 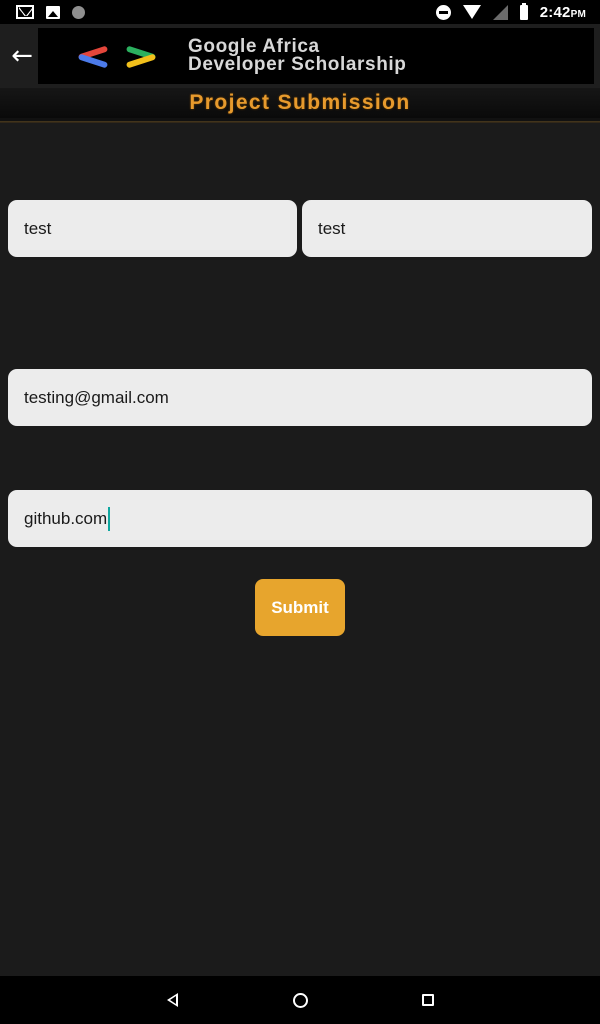 What do you see at coordinates (109, 518) in the screenshot?
I see `text-cursor` at bounding box center [109, 518].